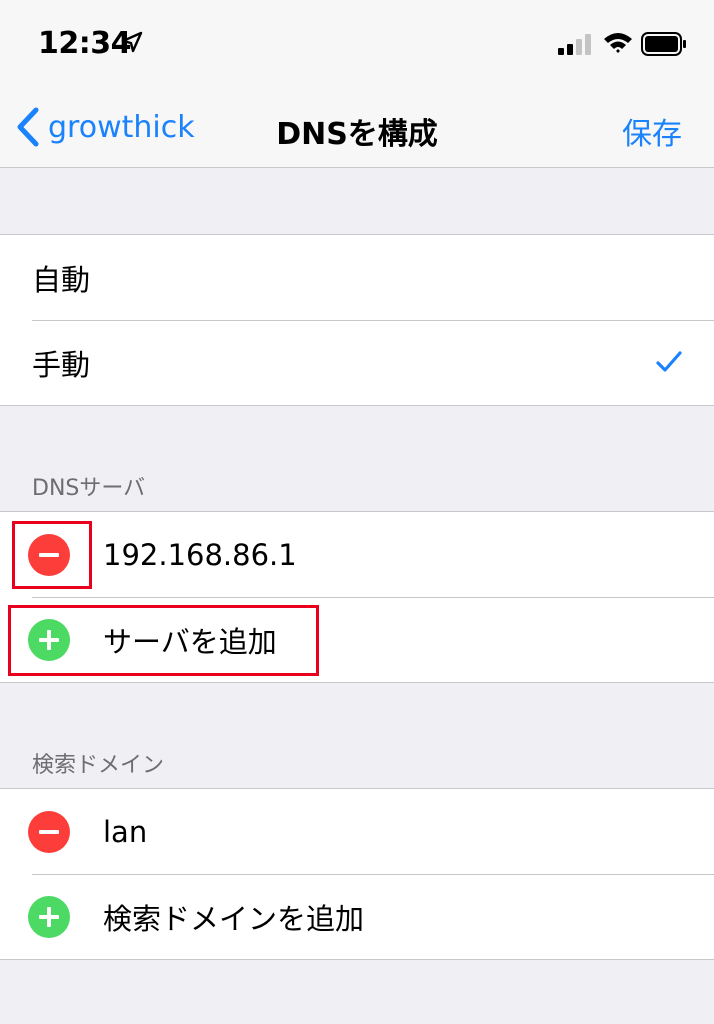 Image resolution: width=714 pixels, height=1024 pixels. What do you see at coordinates (132, 42) in the screenshot?
I see `location-arrow-icon` at bounding box center [132, 42].